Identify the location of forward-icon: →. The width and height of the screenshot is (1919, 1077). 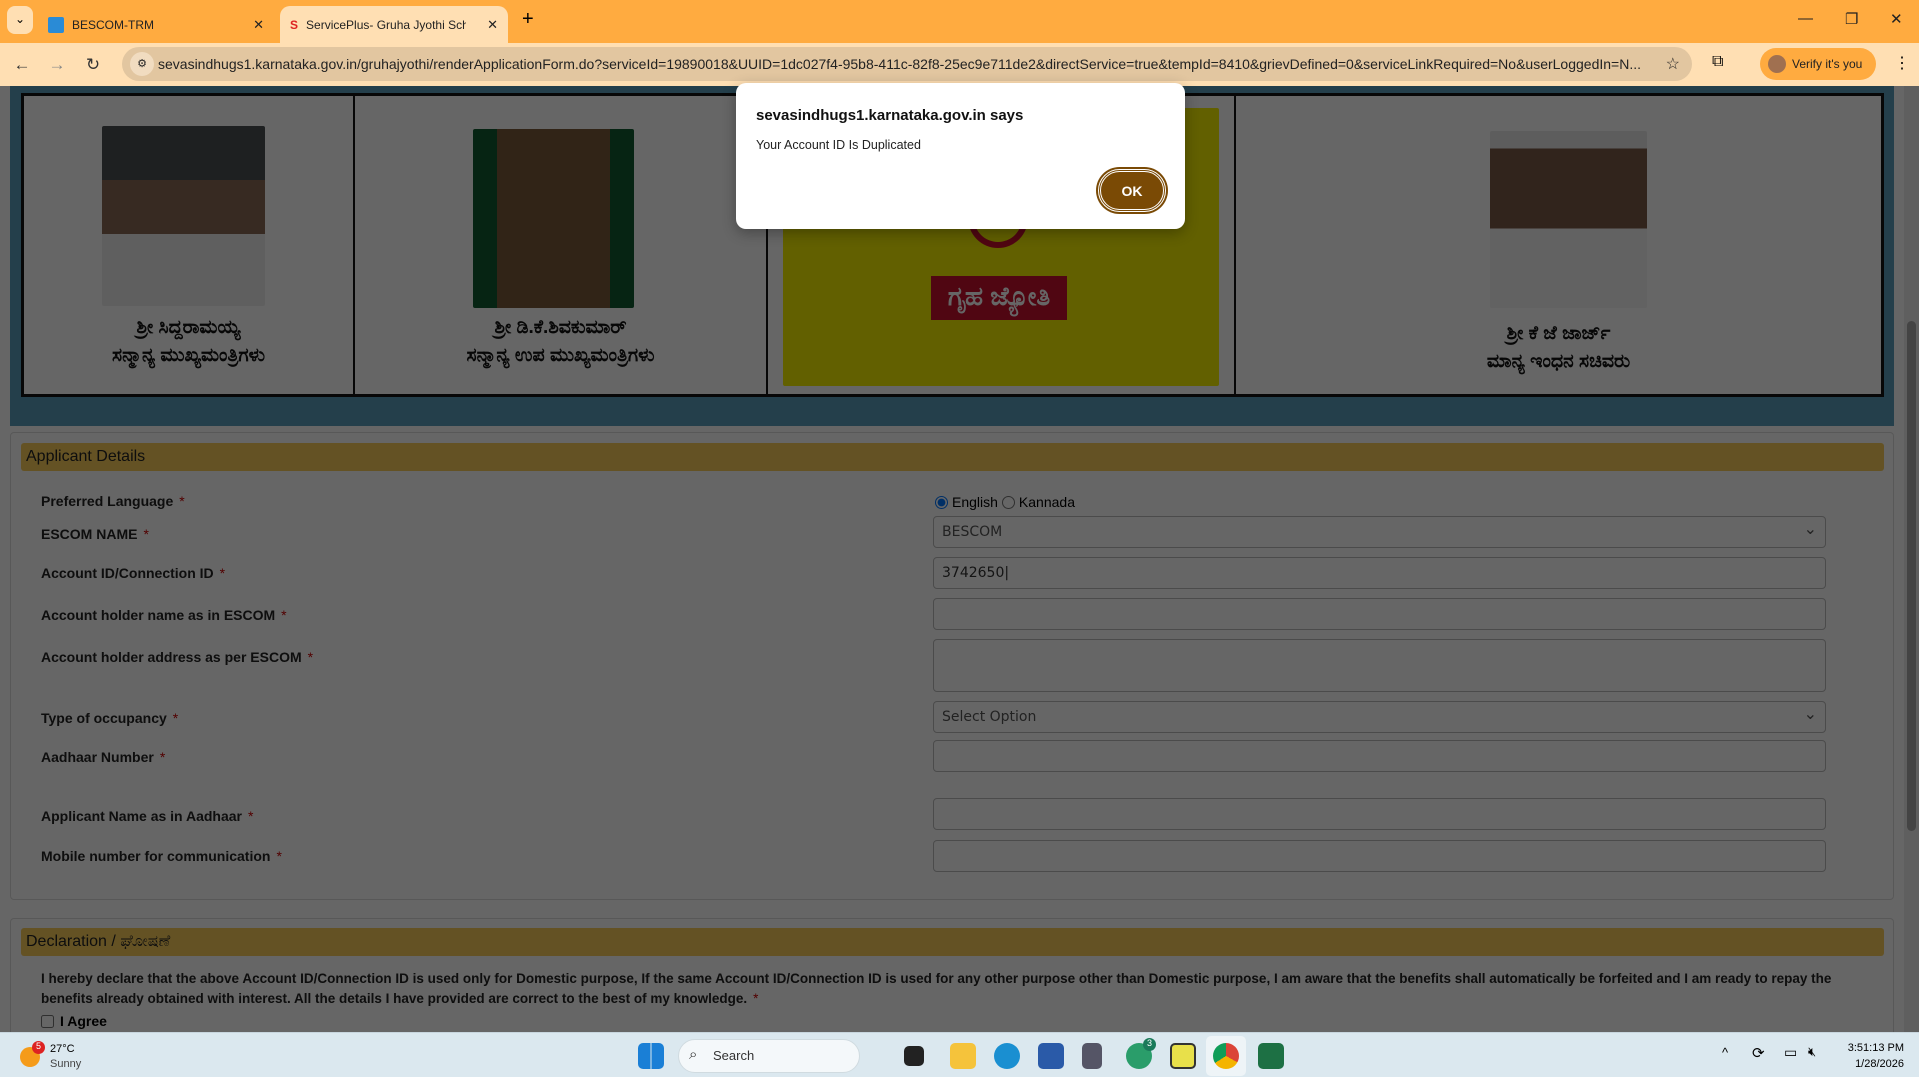
(57, 65).